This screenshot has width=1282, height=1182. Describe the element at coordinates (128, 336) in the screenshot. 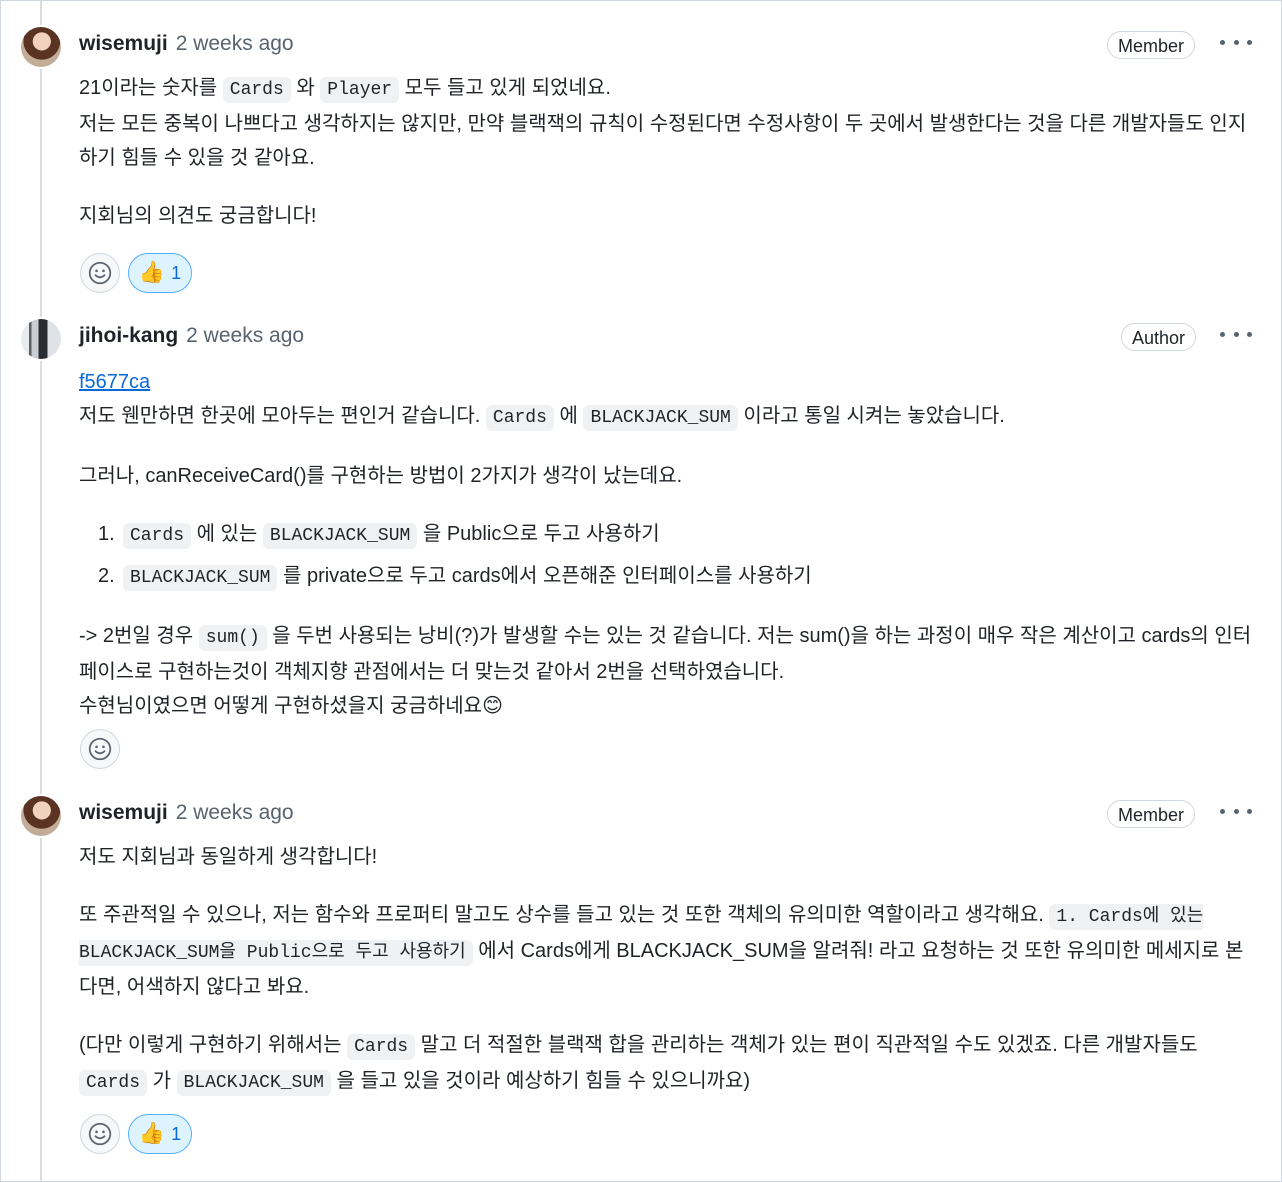

I see `author-link: jihoi-kang` at that location.